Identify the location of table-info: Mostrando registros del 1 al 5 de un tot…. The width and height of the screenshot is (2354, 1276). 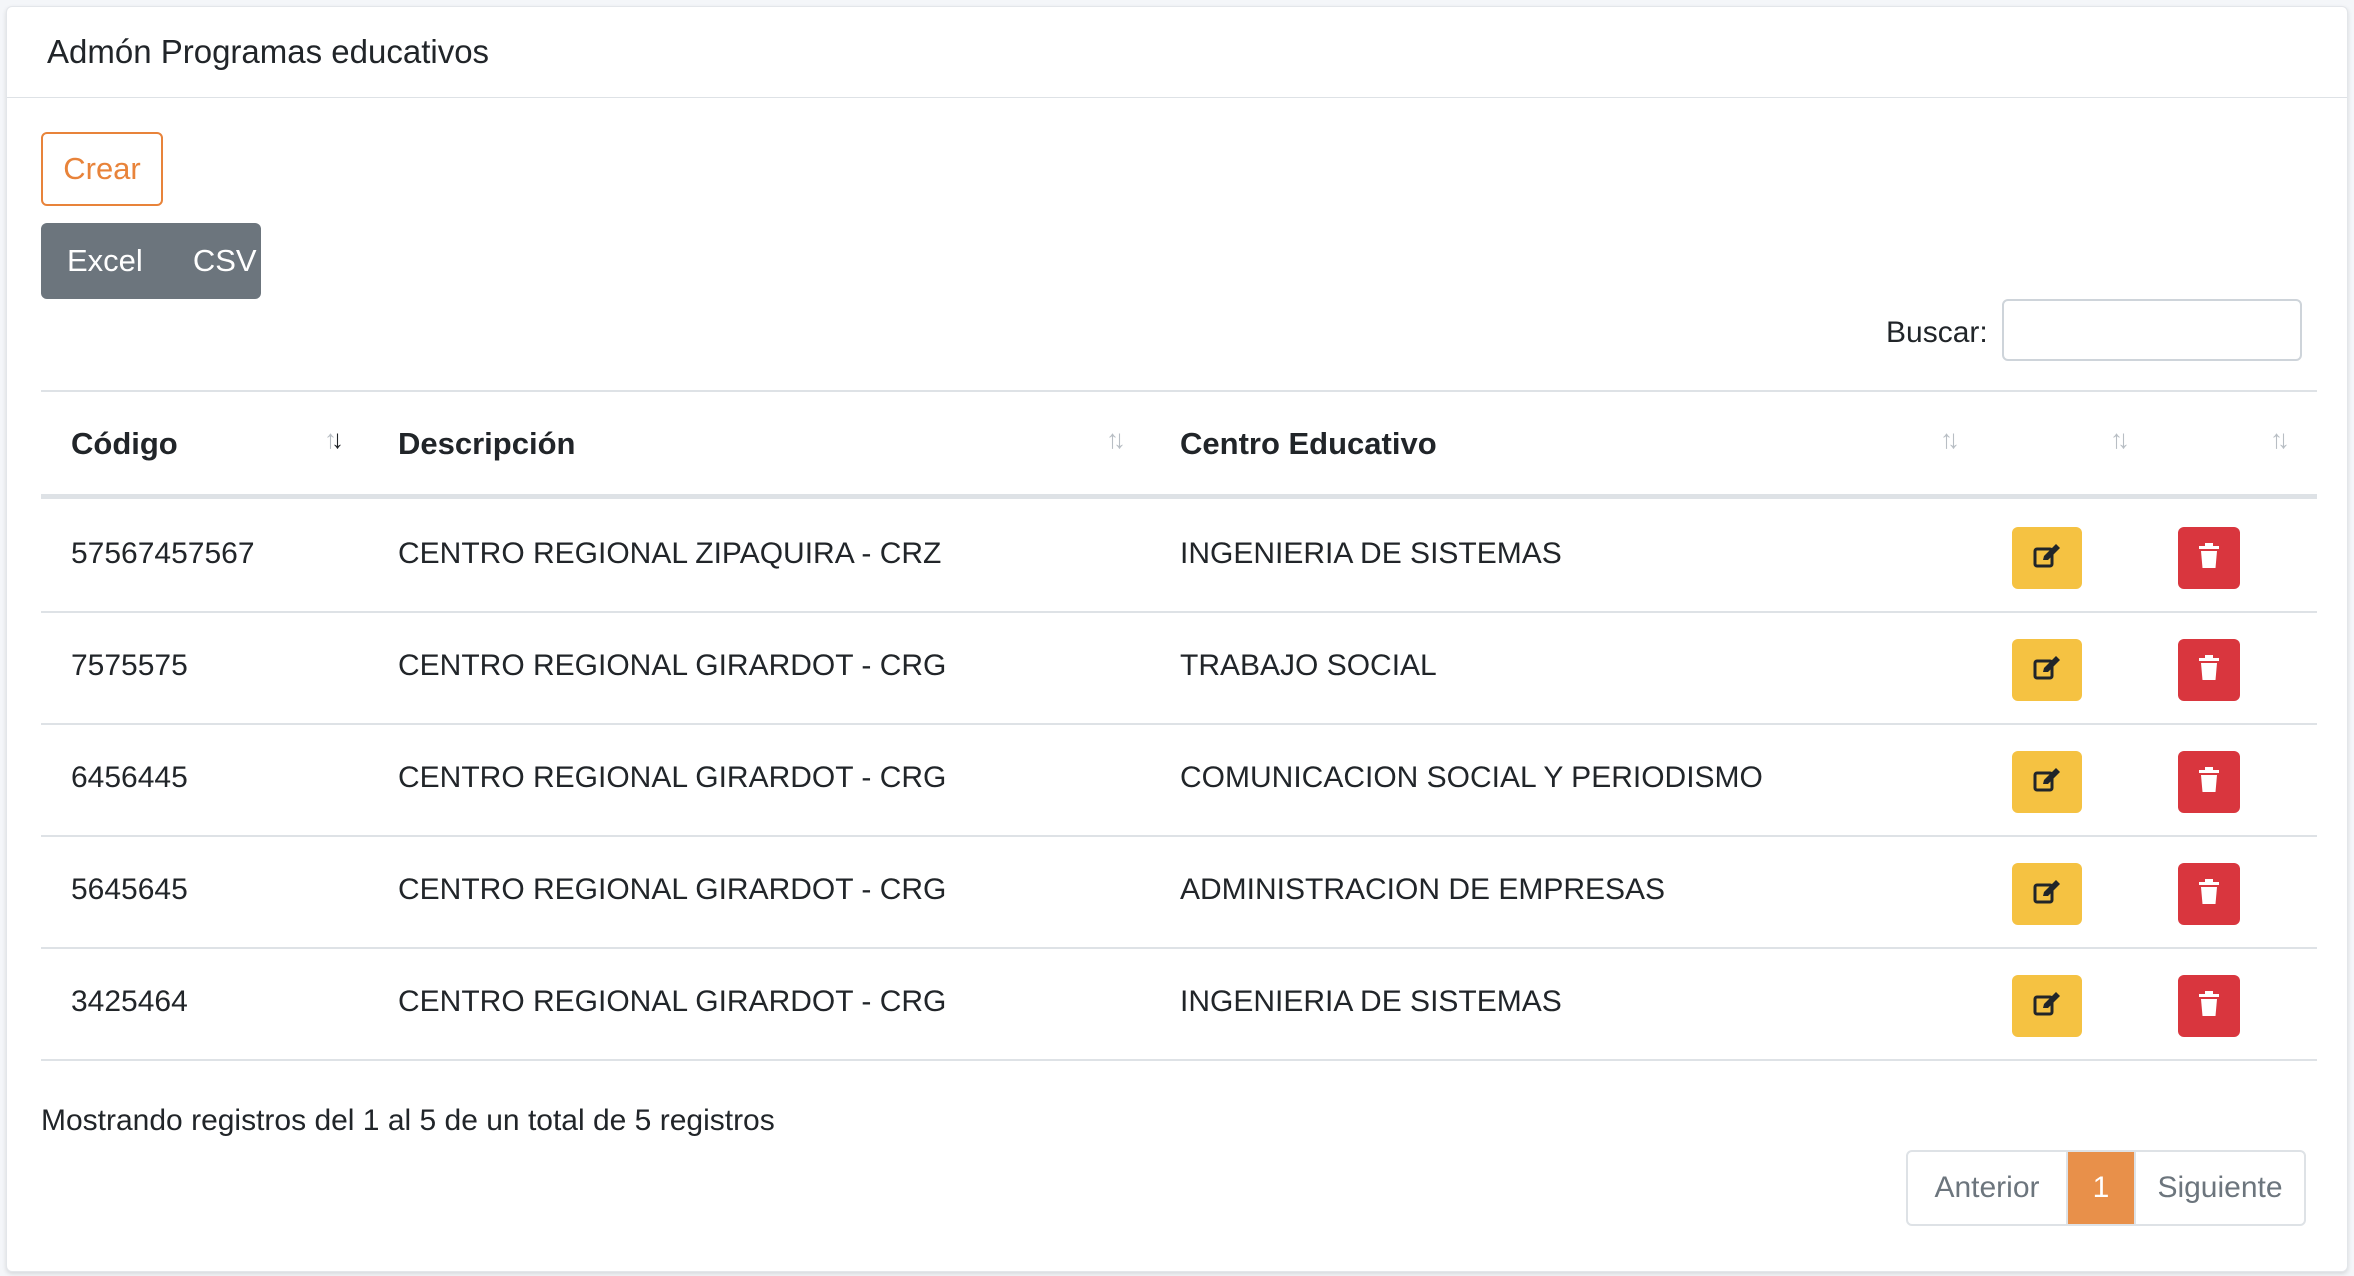
(408, 1120).